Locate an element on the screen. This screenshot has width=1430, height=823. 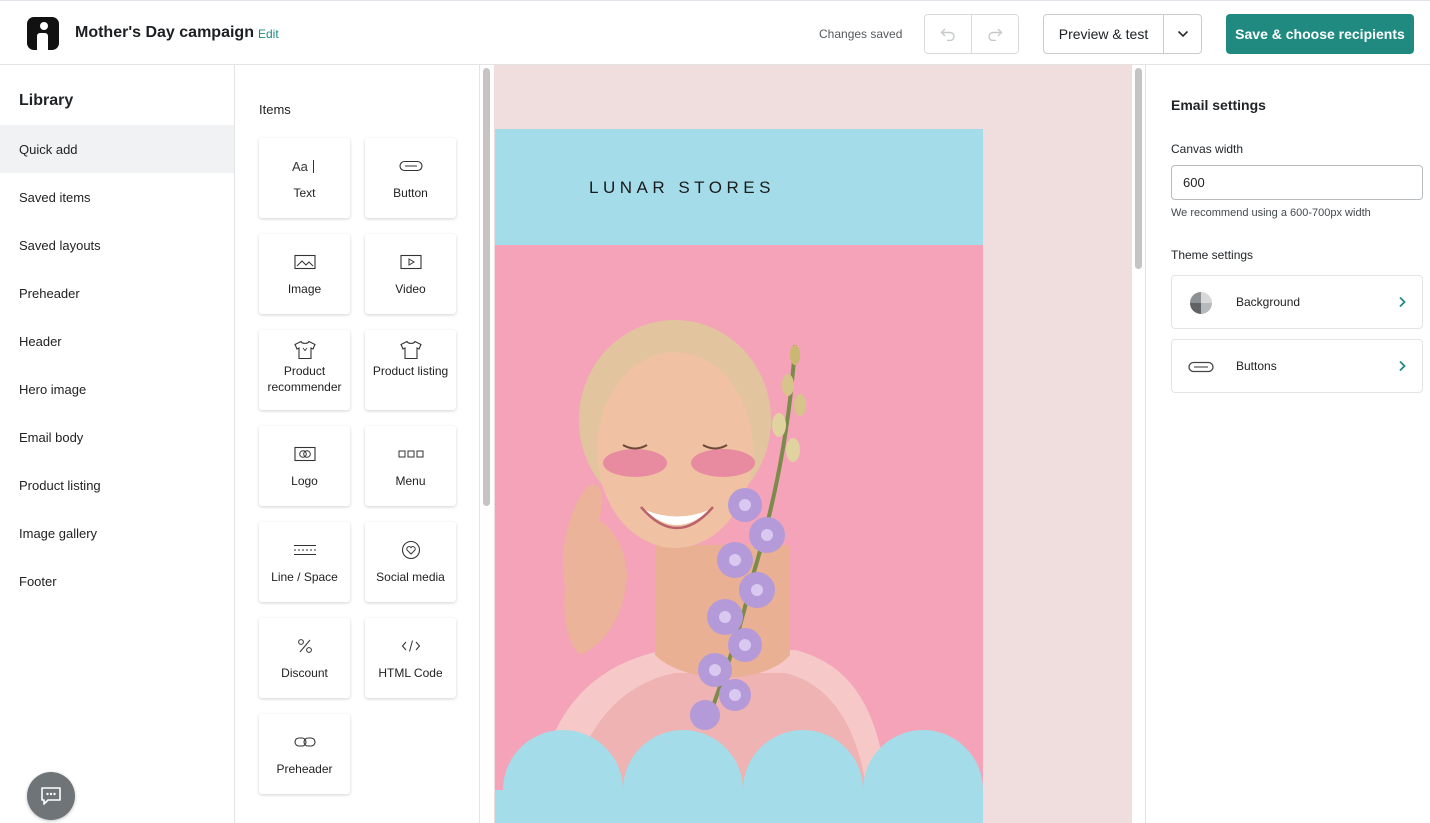
chevron-down-icon is located at coordinates (1182, 34).